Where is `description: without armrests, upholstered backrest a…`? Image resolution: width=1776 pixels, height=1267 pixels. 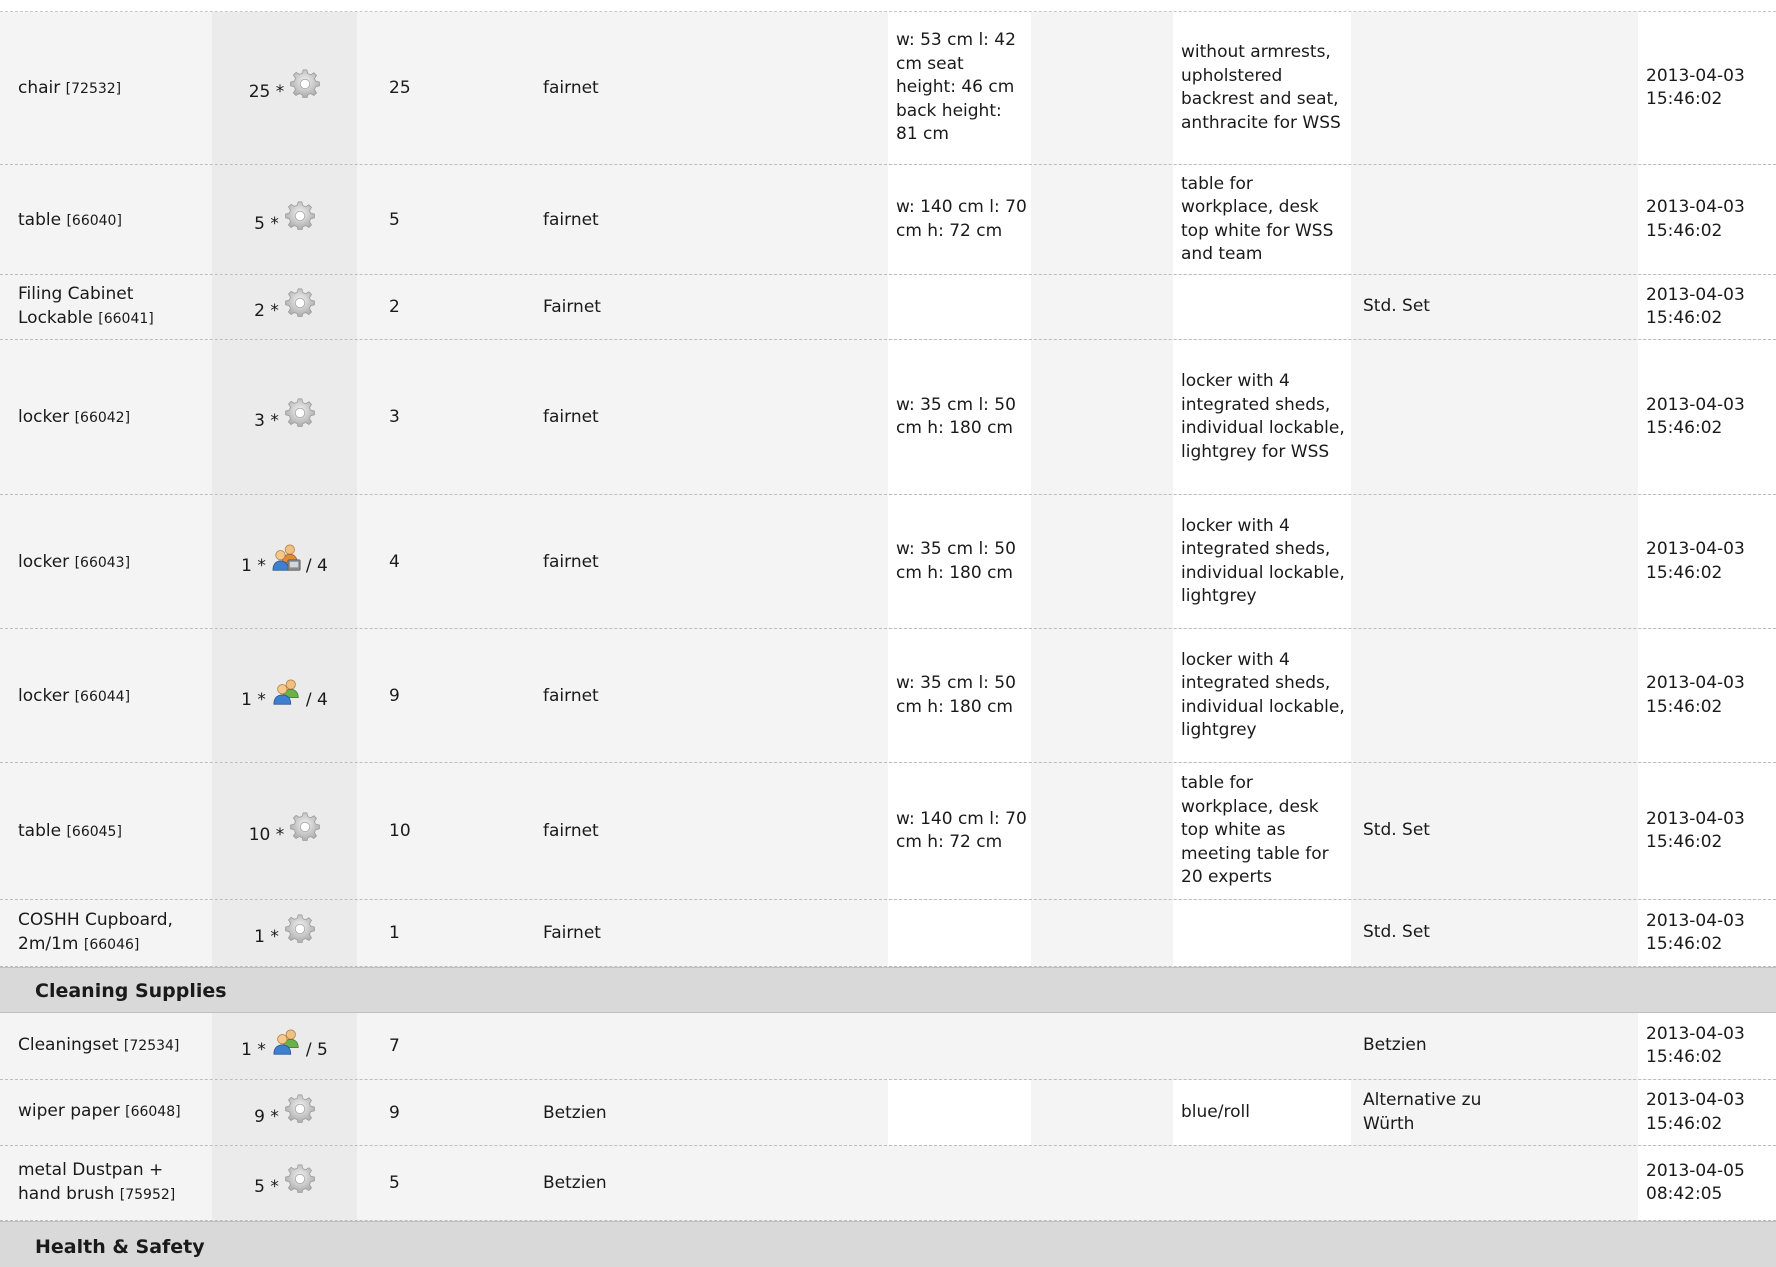 description: without armrests, upholstered backrest a… is located at coordinates (1261, 87).